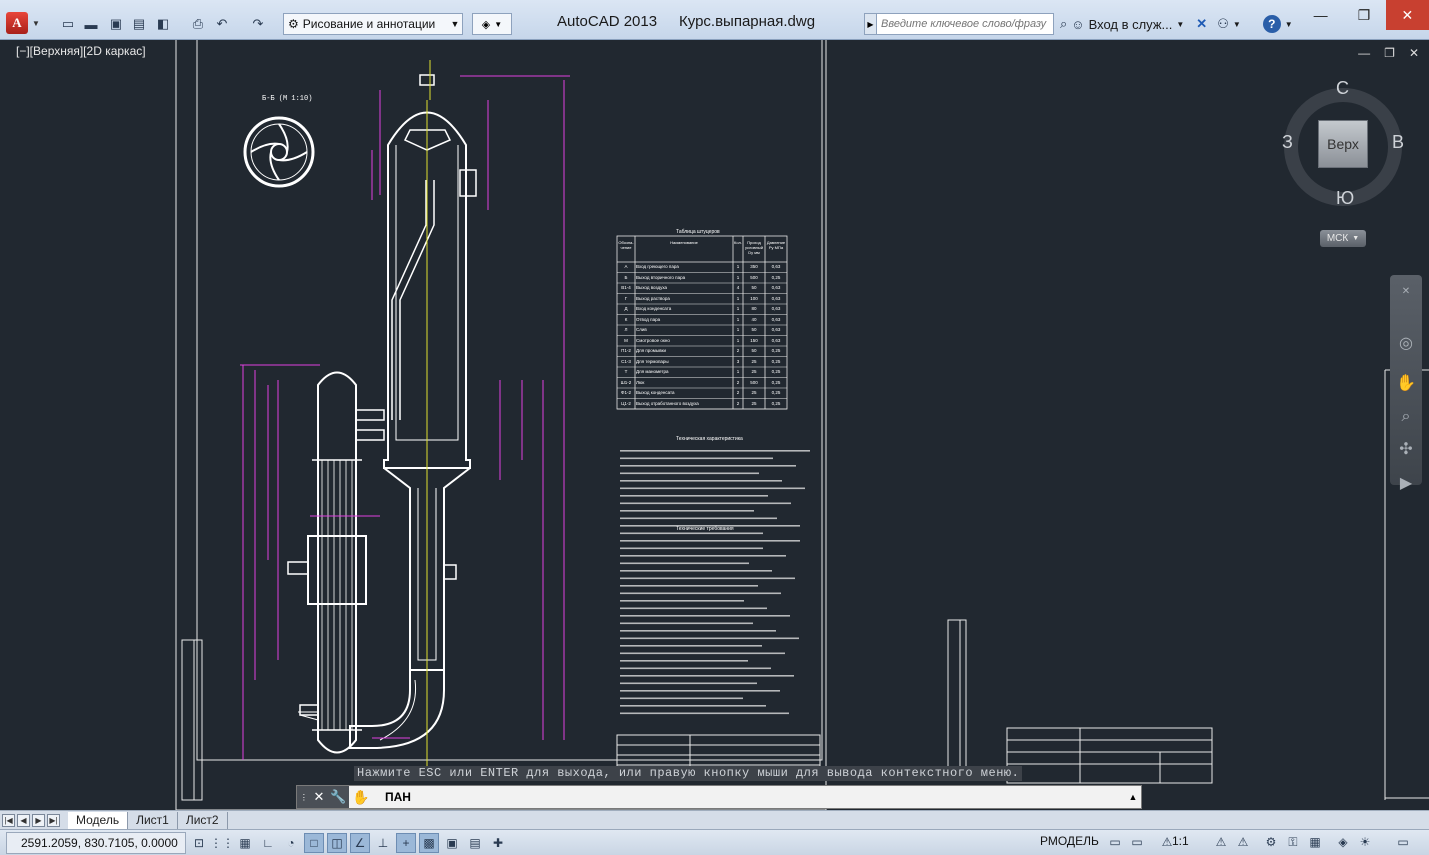  I want to click on nozzle-table-cell: В1-4, so click(626, 287).